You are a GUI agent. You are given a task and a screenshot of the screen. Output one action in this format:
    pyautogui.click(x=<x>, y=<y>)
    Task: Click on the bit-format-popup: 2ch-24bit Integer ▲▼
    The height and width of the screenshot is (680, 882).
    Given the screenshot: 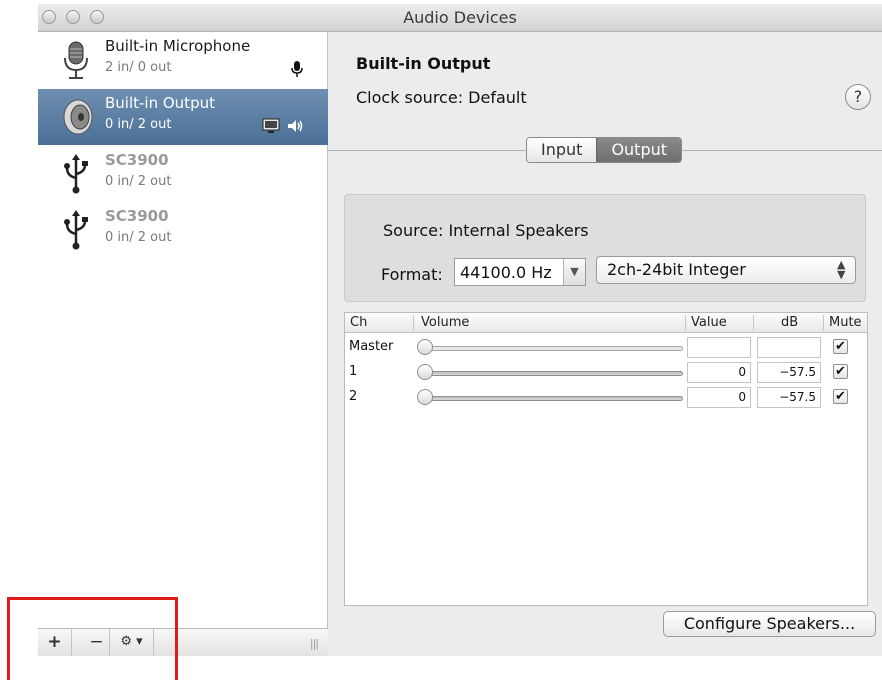 What is the action you would take?
    pyautogui.click(x=726, y=270)
    